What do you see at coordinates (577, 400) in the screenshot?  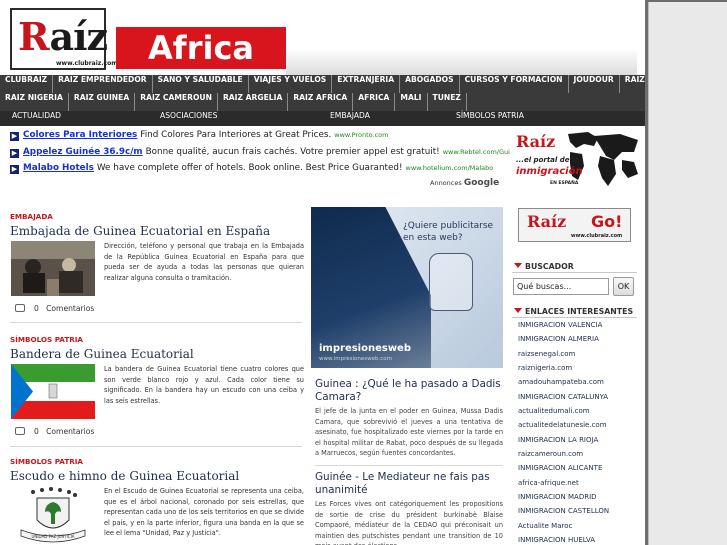 I see `link-item: INMIGRACION CATALUNYA` at bounding box center [577, 400].